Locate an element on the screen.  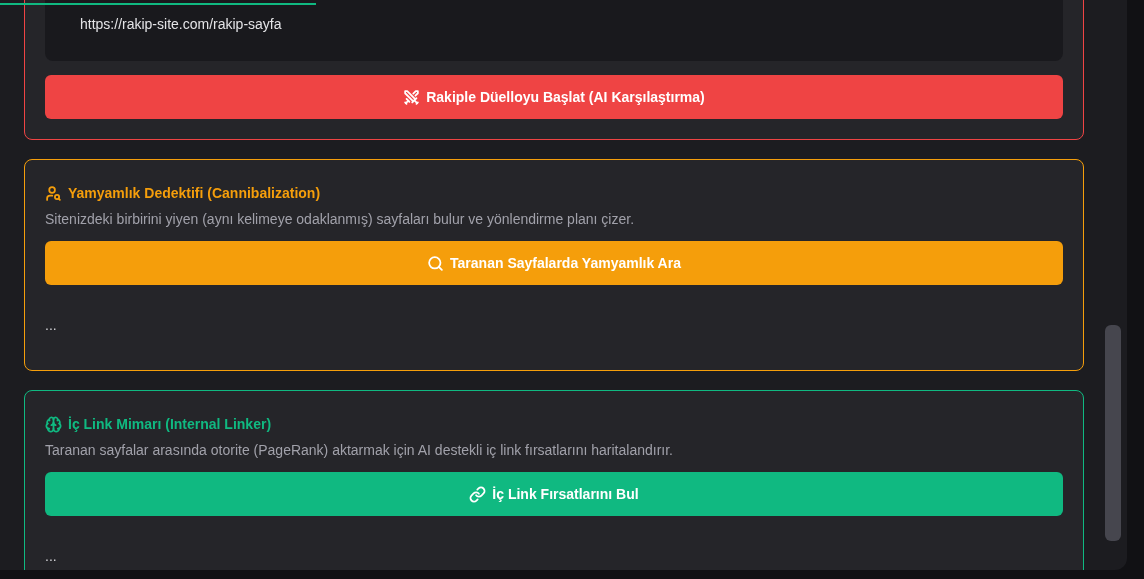
card-description: Taranan sayfalar arasında otorite (PageRank) aktarmak için AI destekli iç link fırsatlarını haritalandırır. is located at coordinates (359, 450).